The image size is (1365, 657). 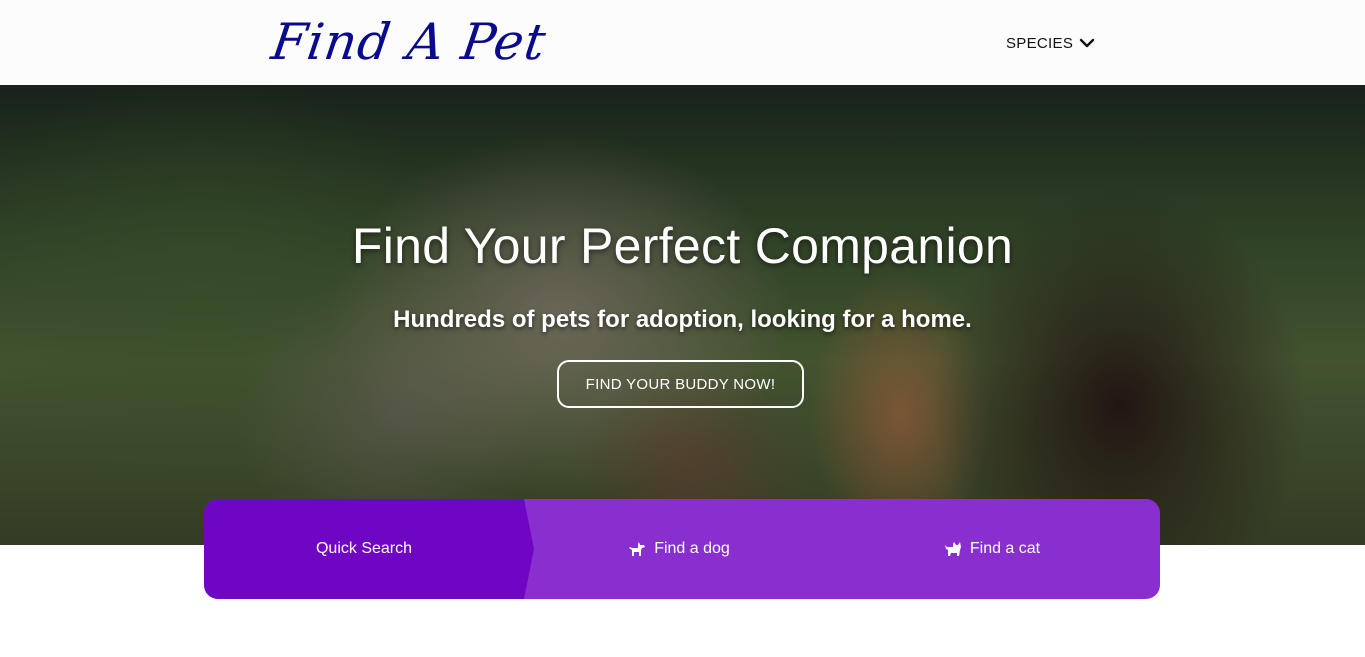 What do you see at coordinates (637, 549) in the screenshot?
I see `dog-icon` at bounding box center [637, 549].